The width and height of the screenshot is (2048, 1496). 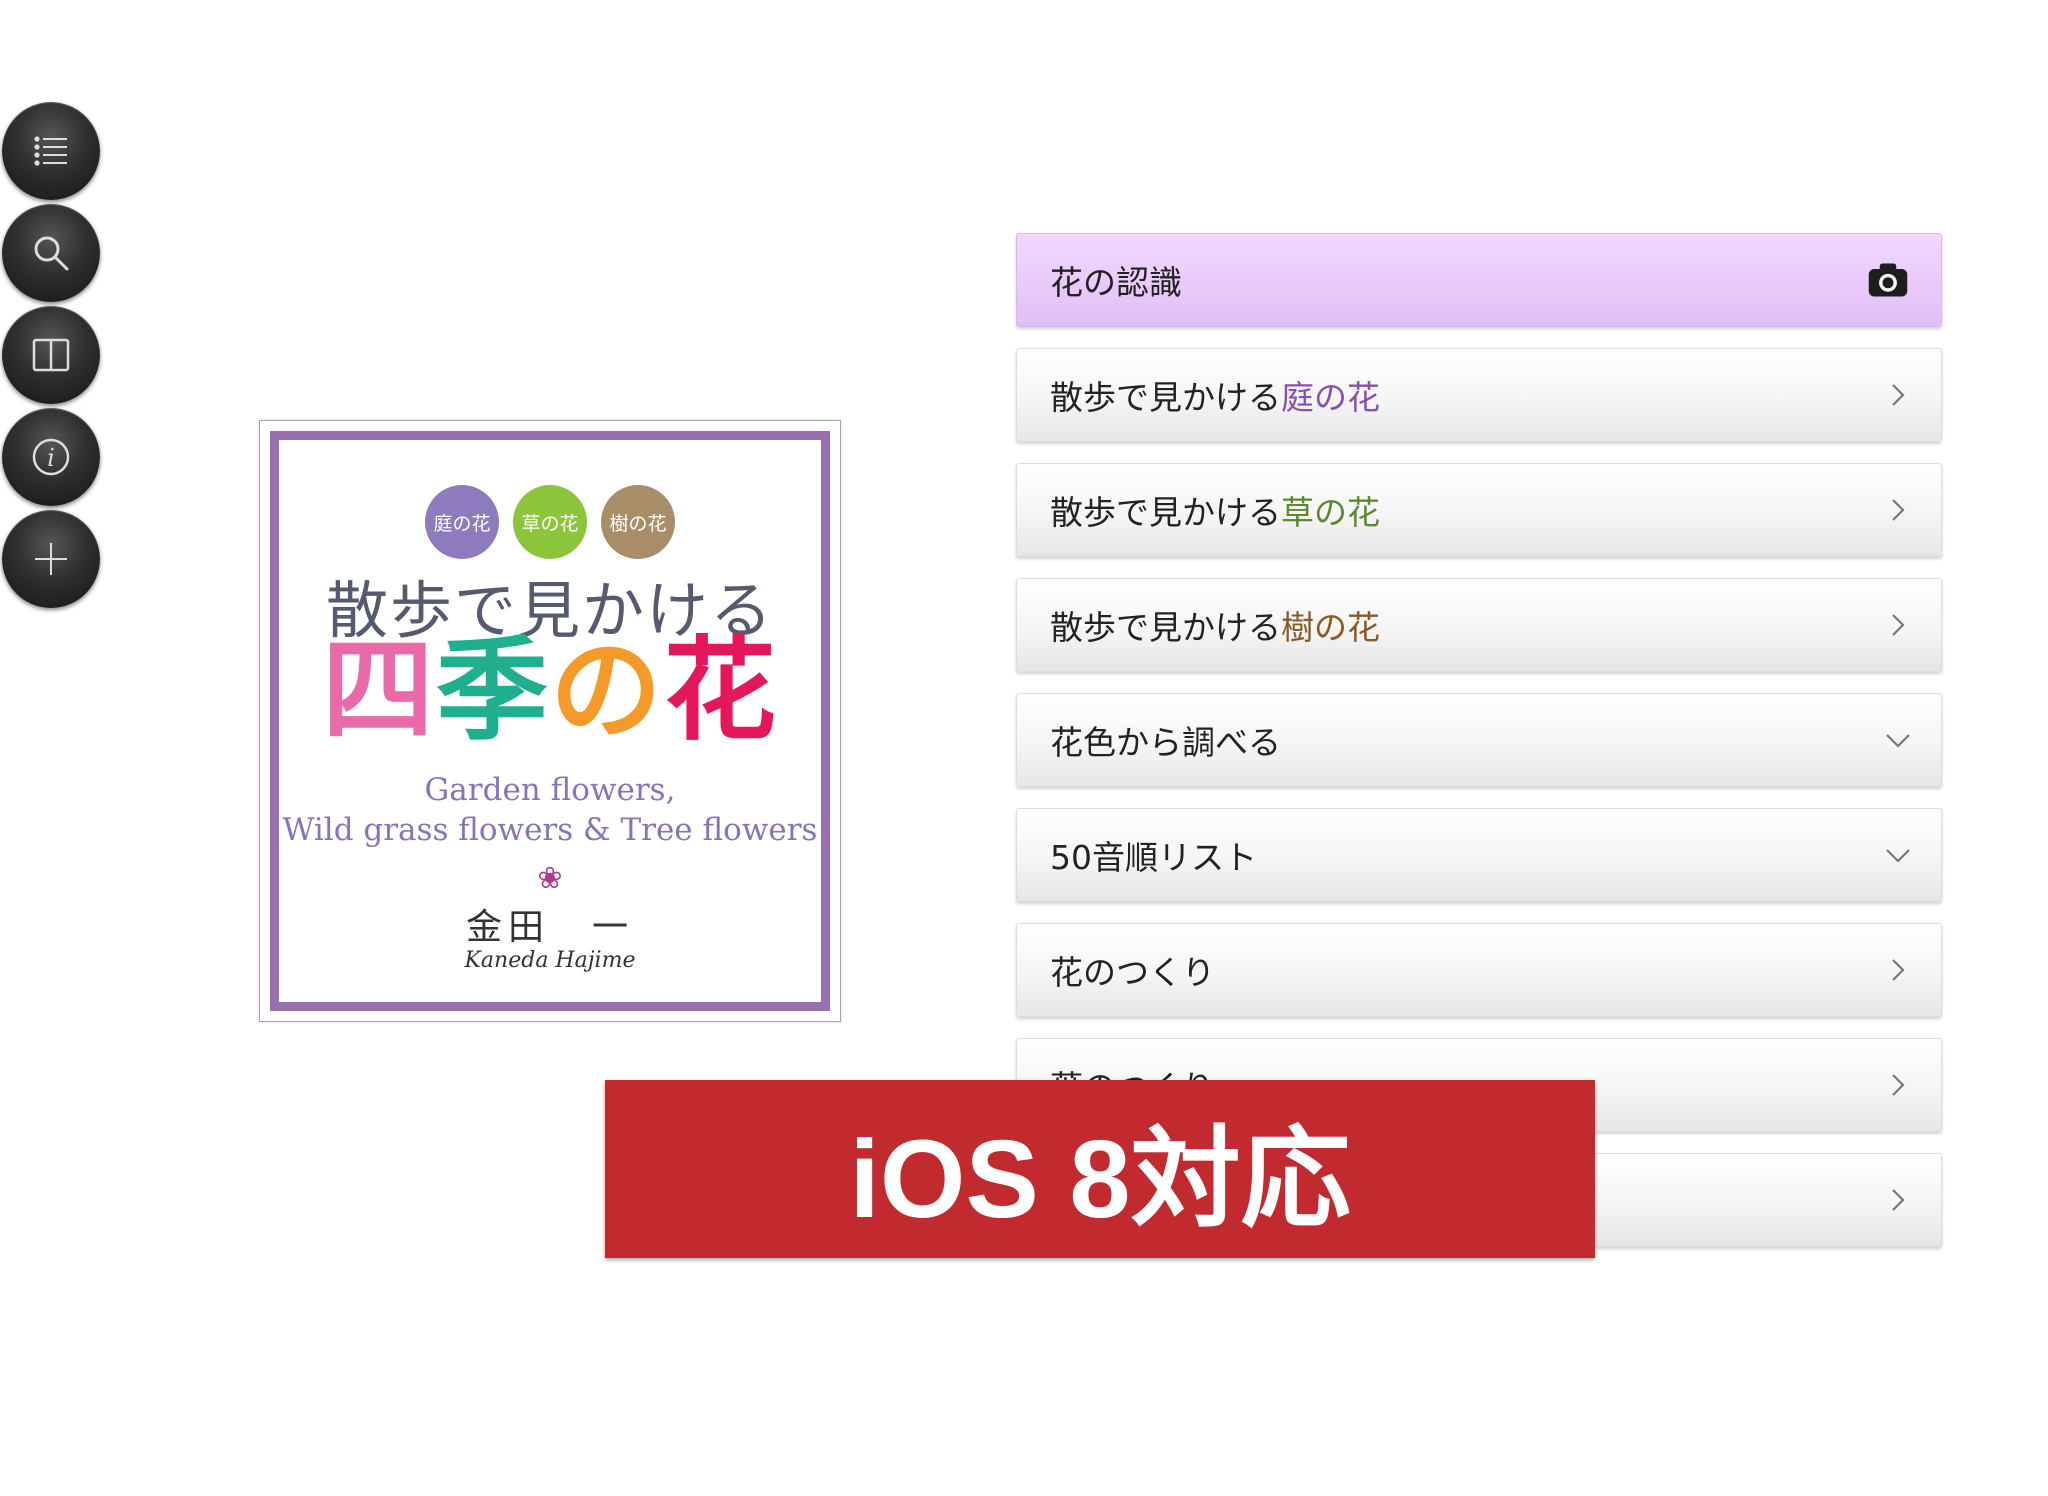 What do you see at coordinates (1132, 972) in the screenshot?
I see `menu-item-label: 花のつくり` at bounding box center [1132, 972].